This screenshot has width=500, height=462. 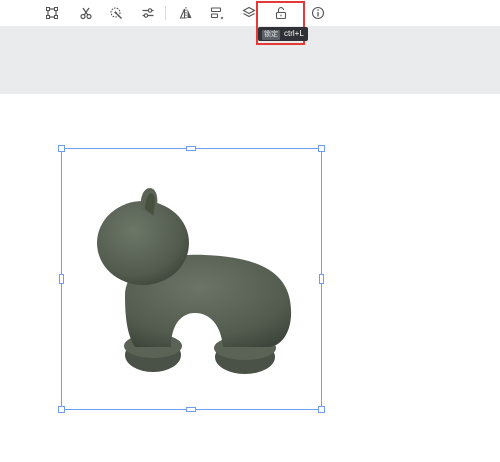 I want to click on info-tool-button, so click(x=318, y=13).